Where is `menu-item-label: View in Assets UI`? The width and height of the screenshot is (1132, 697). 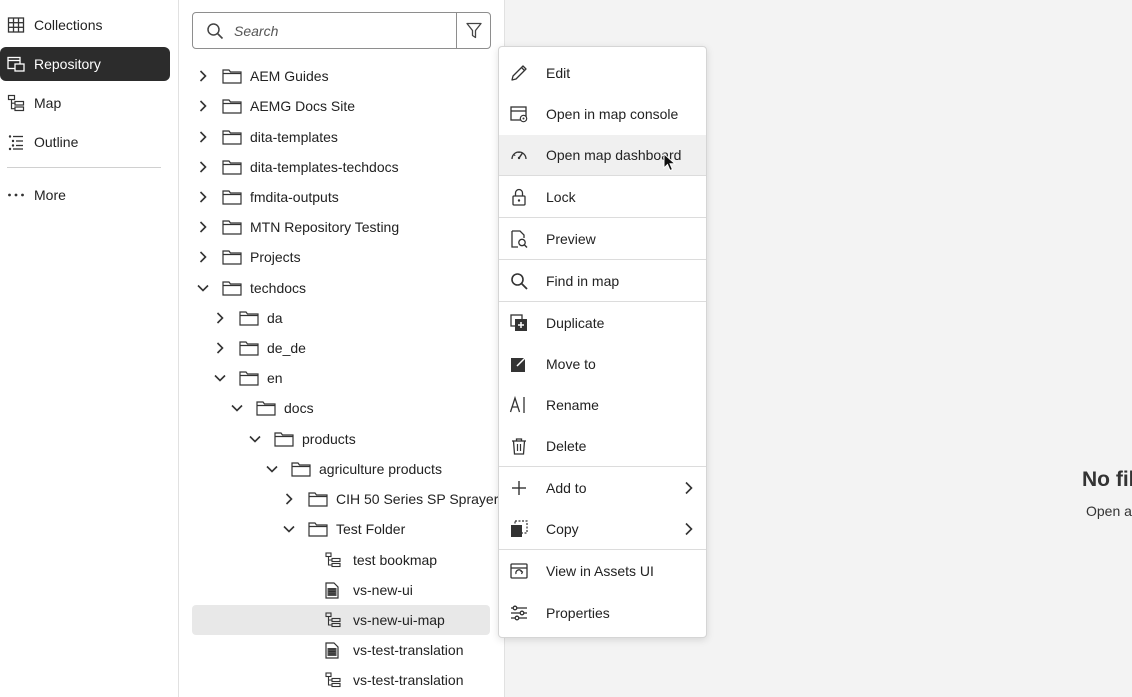
menu-item-label: View in Assets UI is located at coordinates (600, 571).